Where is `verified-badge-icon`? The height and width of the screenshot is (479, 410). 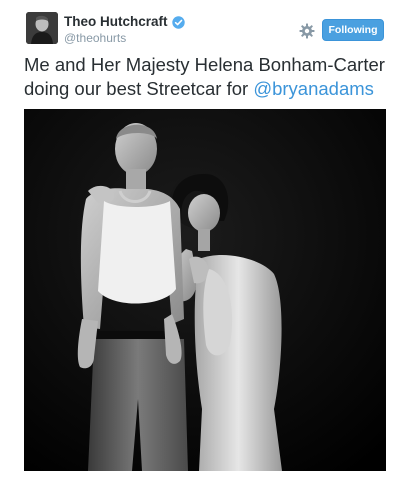 verified-badge-icon is located at coordinates (178, 22).